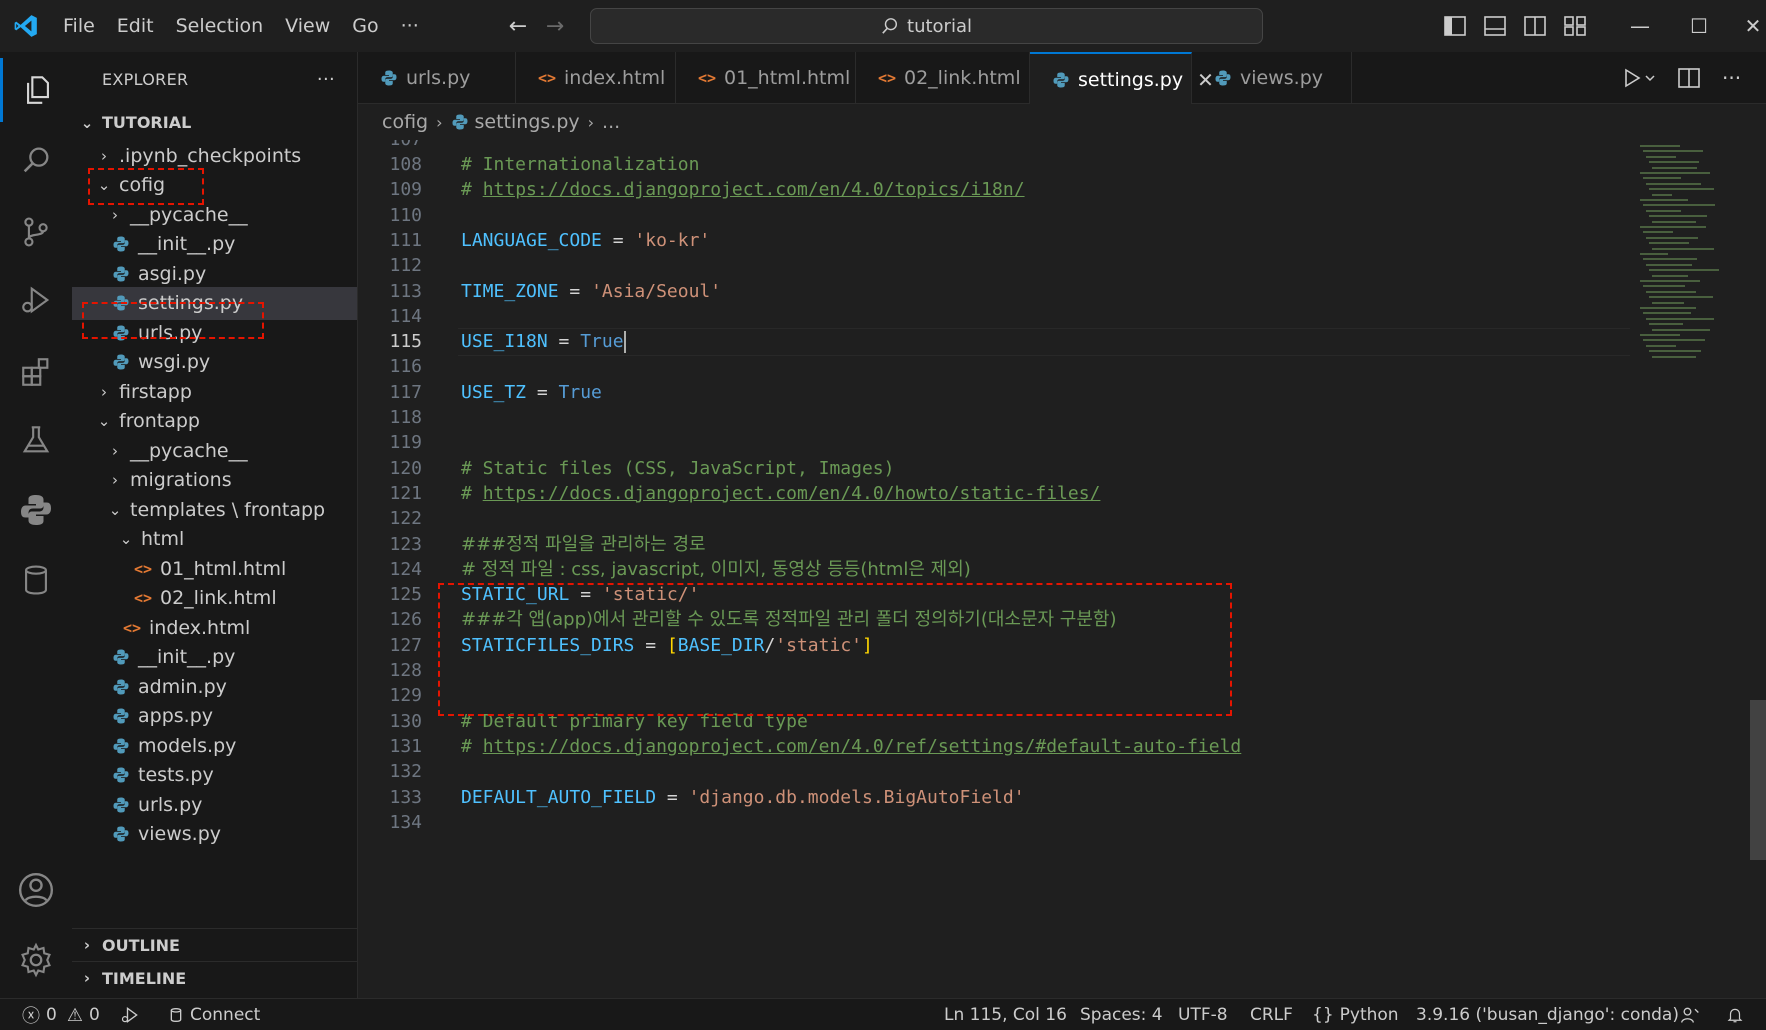 Image resolution: width=1766 pixels, height=1030 pixels. What do you see at coordinates (36, 890) in the screenshot?
I see `account-icon` at bounding box center [36, 890].